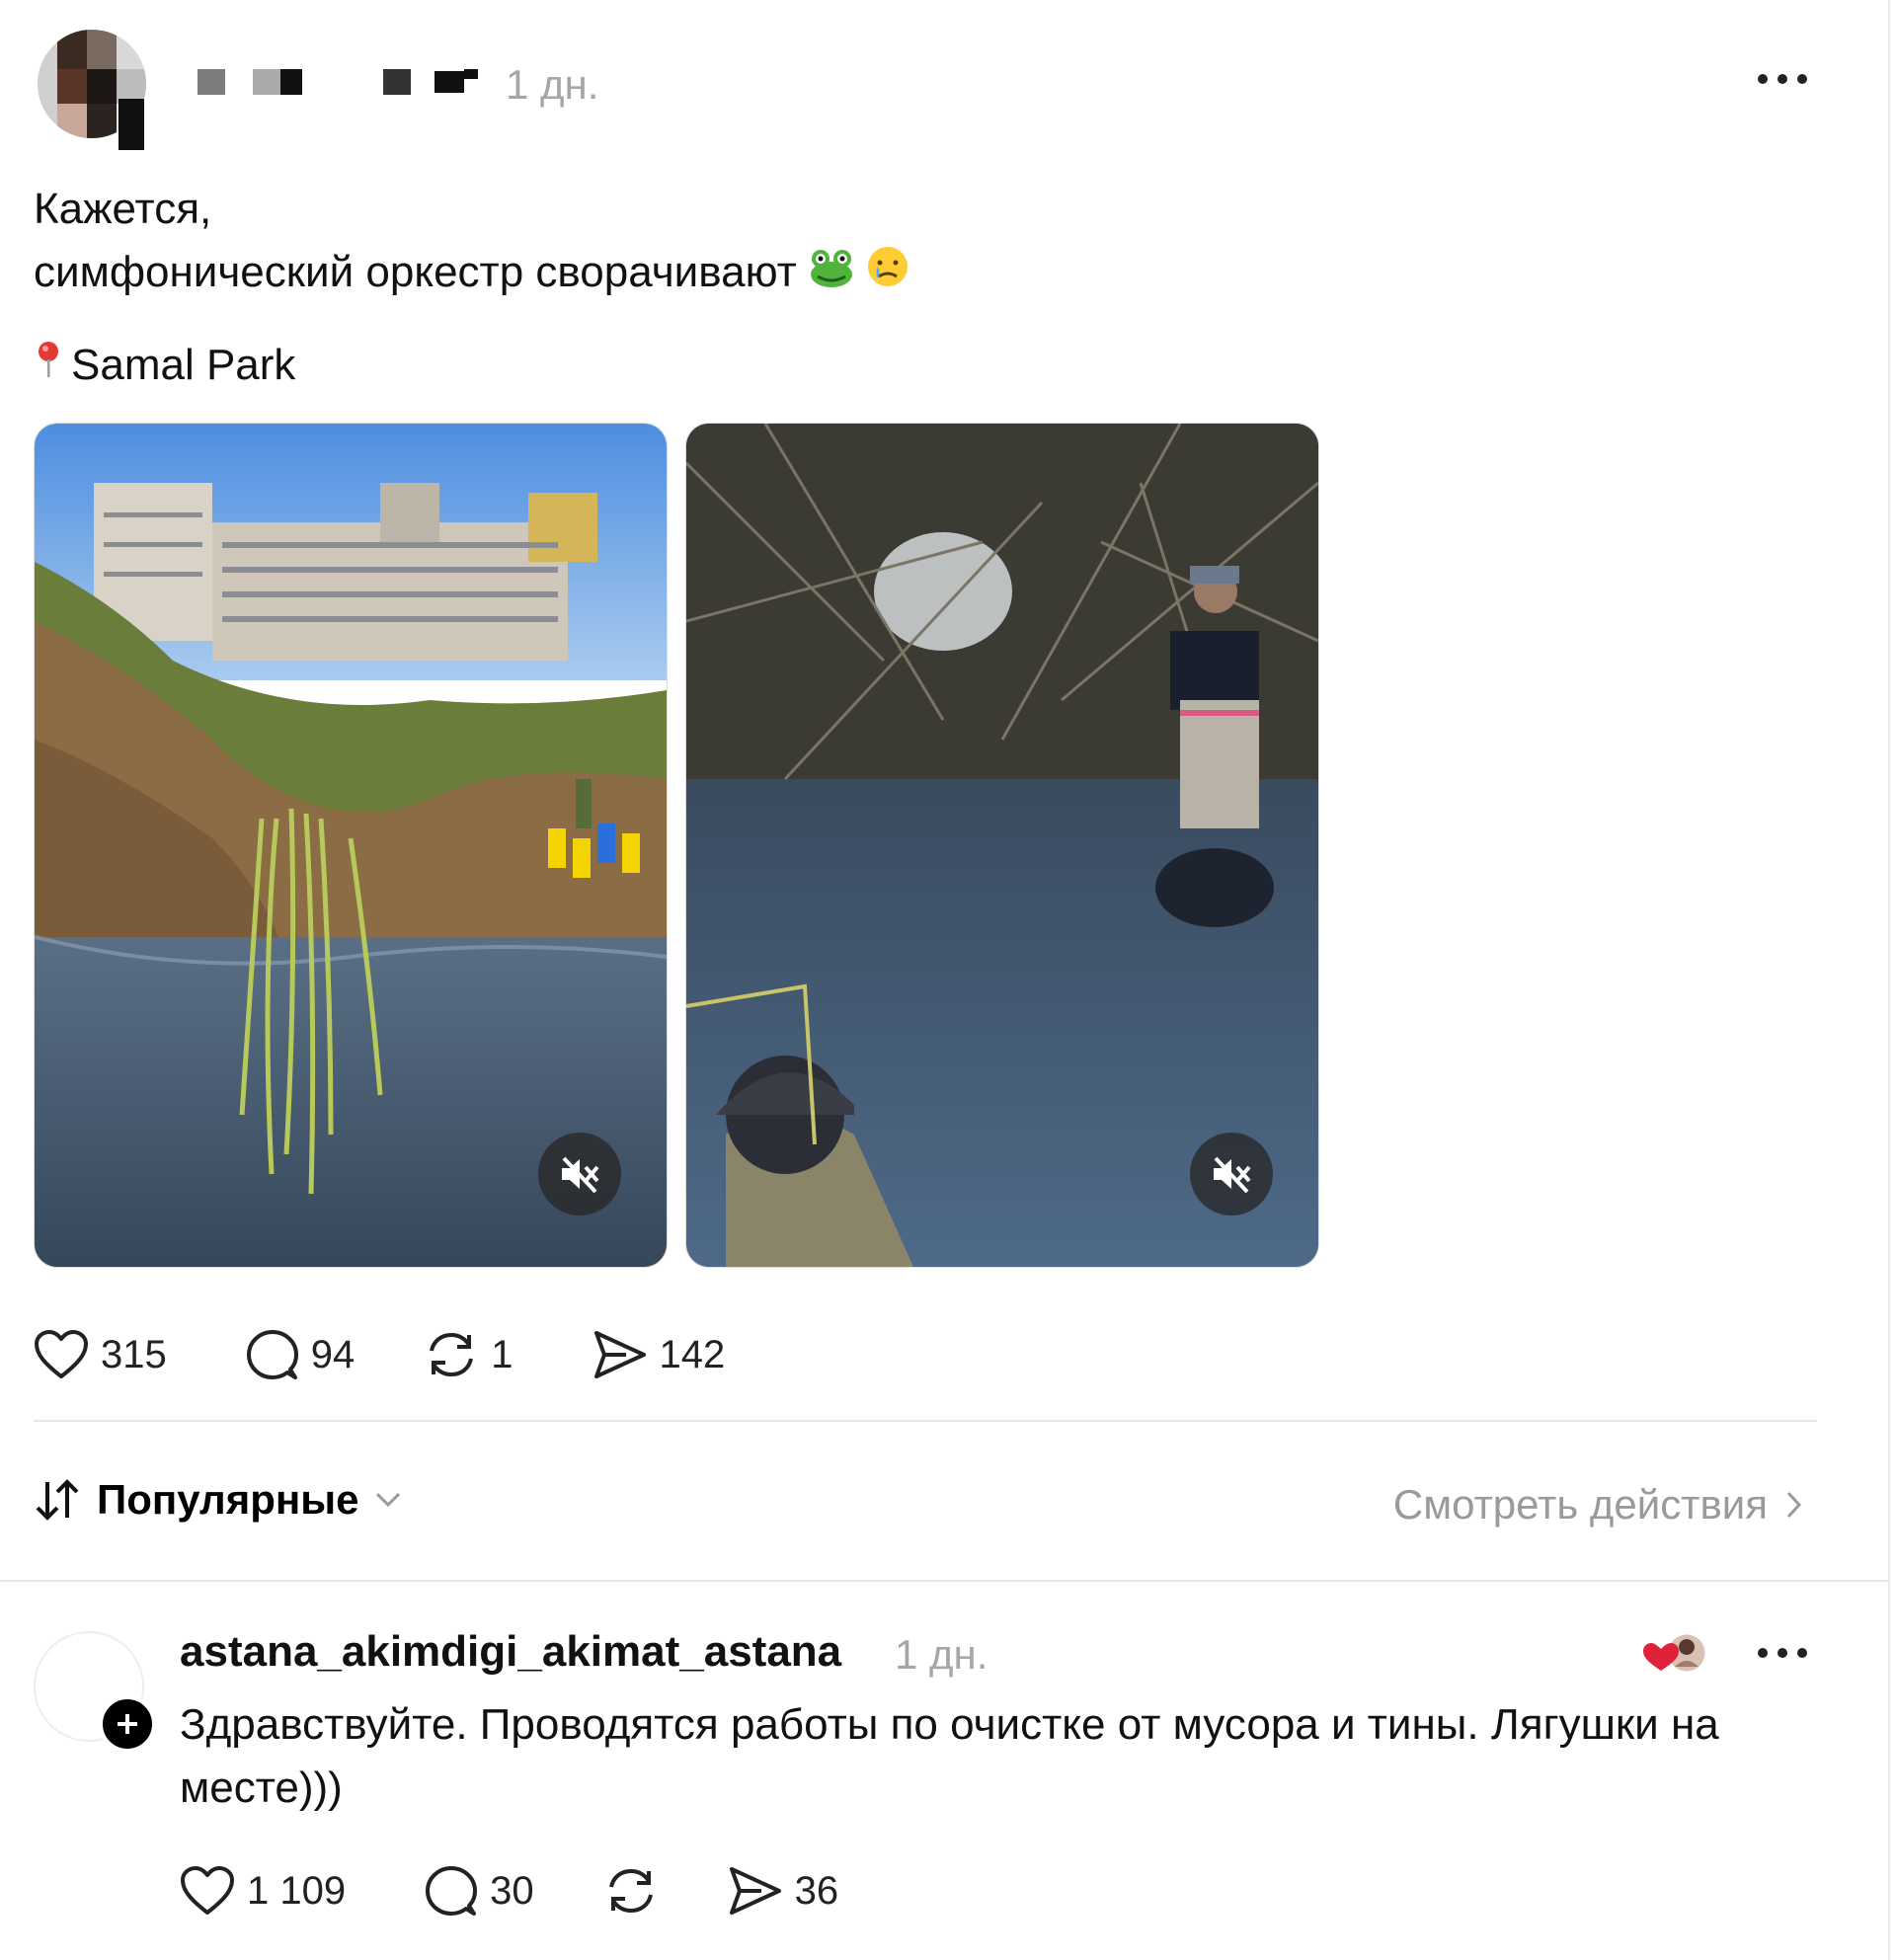 This screenshot has width=1896, height=1960. What do you see at coordinates (297, 1890) in the screenshot?
I see `reply-like-count: 1 109` at bounding box center [297, 1890].